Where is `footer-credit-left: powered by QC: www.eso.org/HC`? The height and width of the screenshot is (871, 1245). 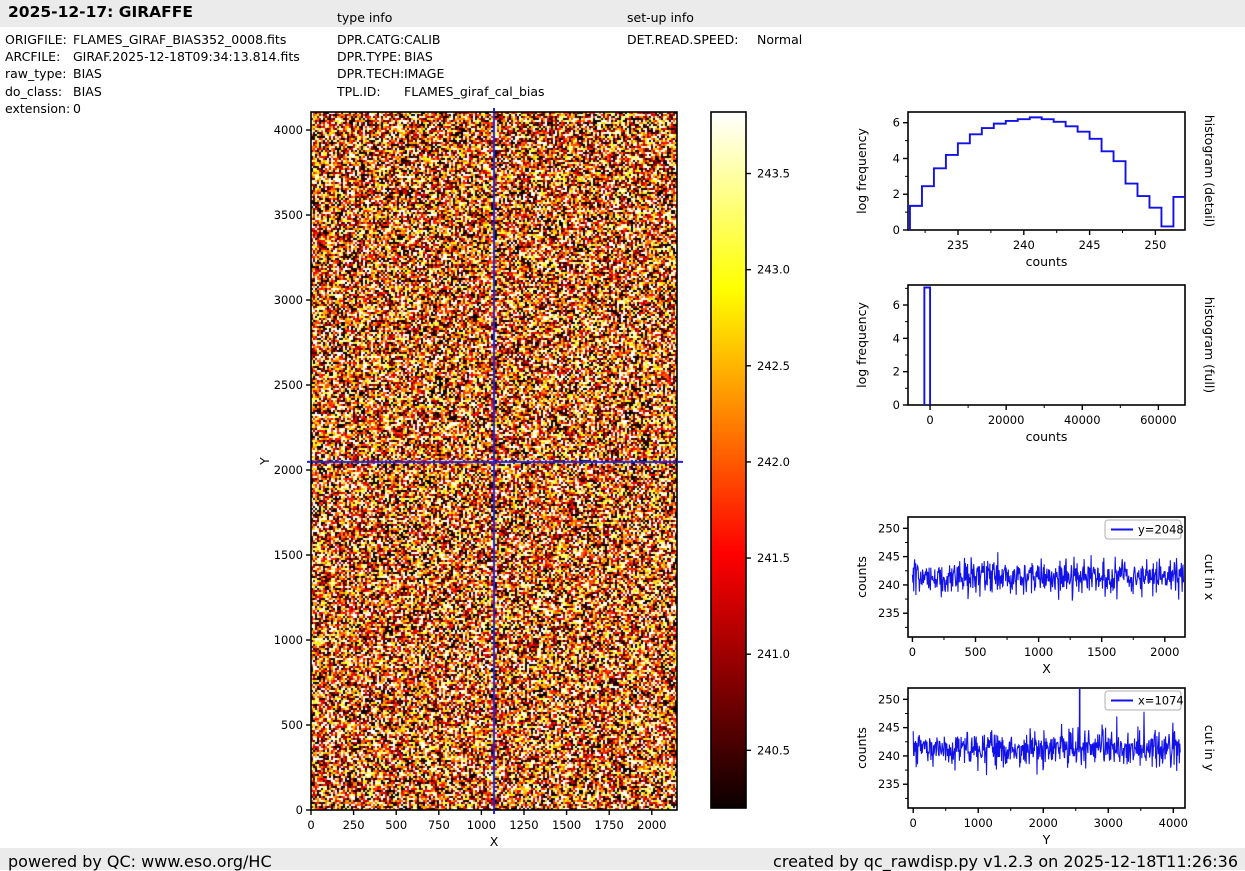 footer-credit-left: powered by QC: www.eso.org/HC is located at coordinates (140, 861).